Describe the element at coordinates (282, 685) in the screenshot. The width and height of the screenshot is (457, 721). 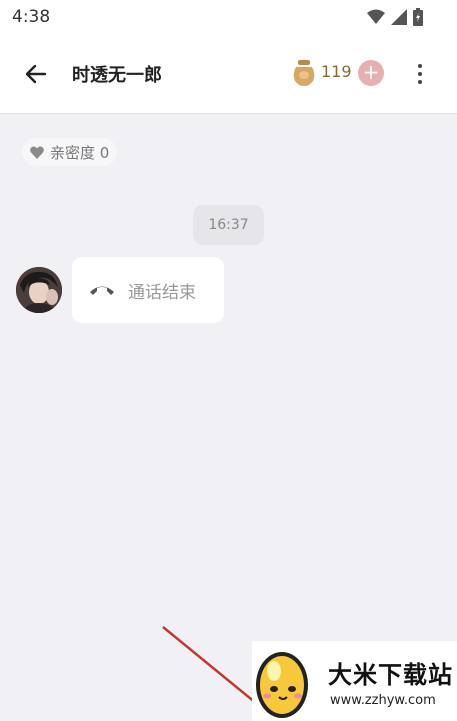
I see `watermark-logo` at that location.